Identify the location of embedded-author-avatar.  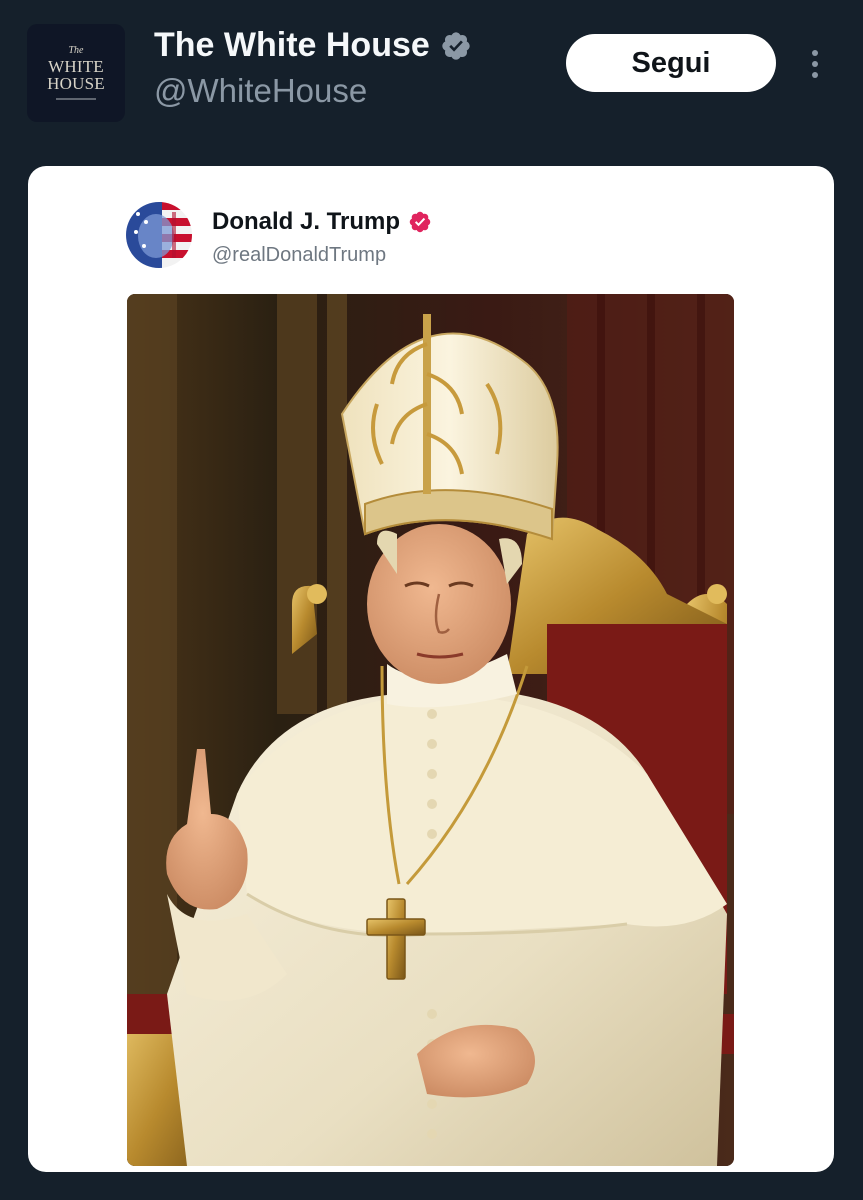
(159, 235).